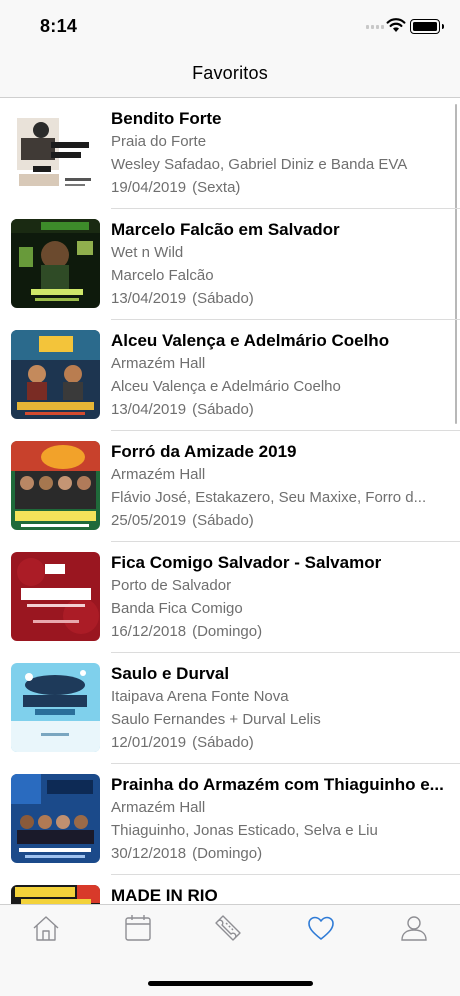 The width and height of the screenshot is (460, 996). Describe the element at coordinates (414, 928) in the screenshot. I see `profile-icon` at that location.